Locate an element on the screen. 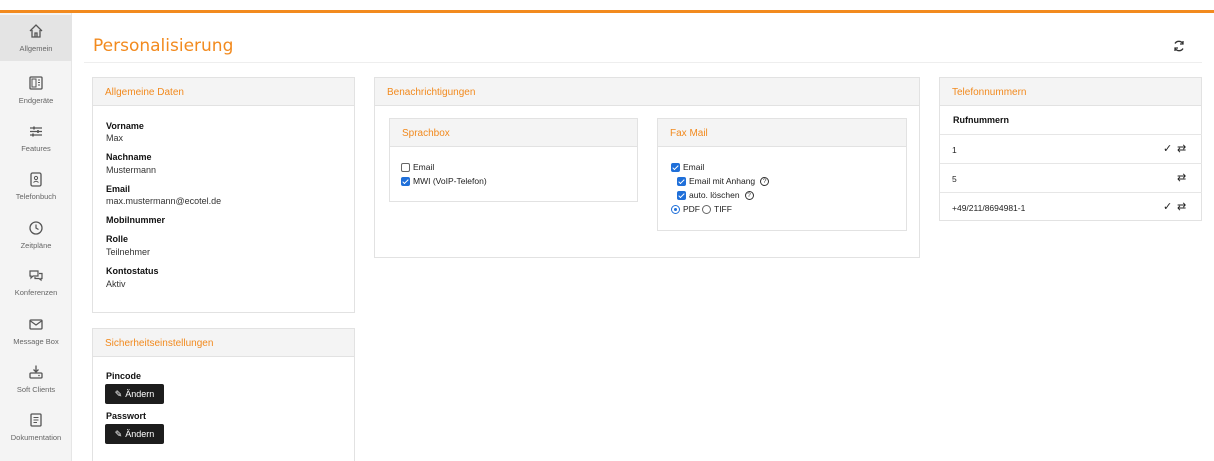 This screenshot has width=1214, height=461. phone-row: 1 ✓ ⇄ is located at coordinates (1071, 148).